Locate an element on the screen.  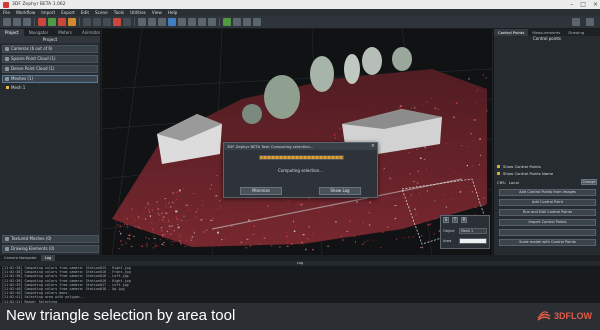
dialog-close-icon: × is located at coordinates (373, 146).